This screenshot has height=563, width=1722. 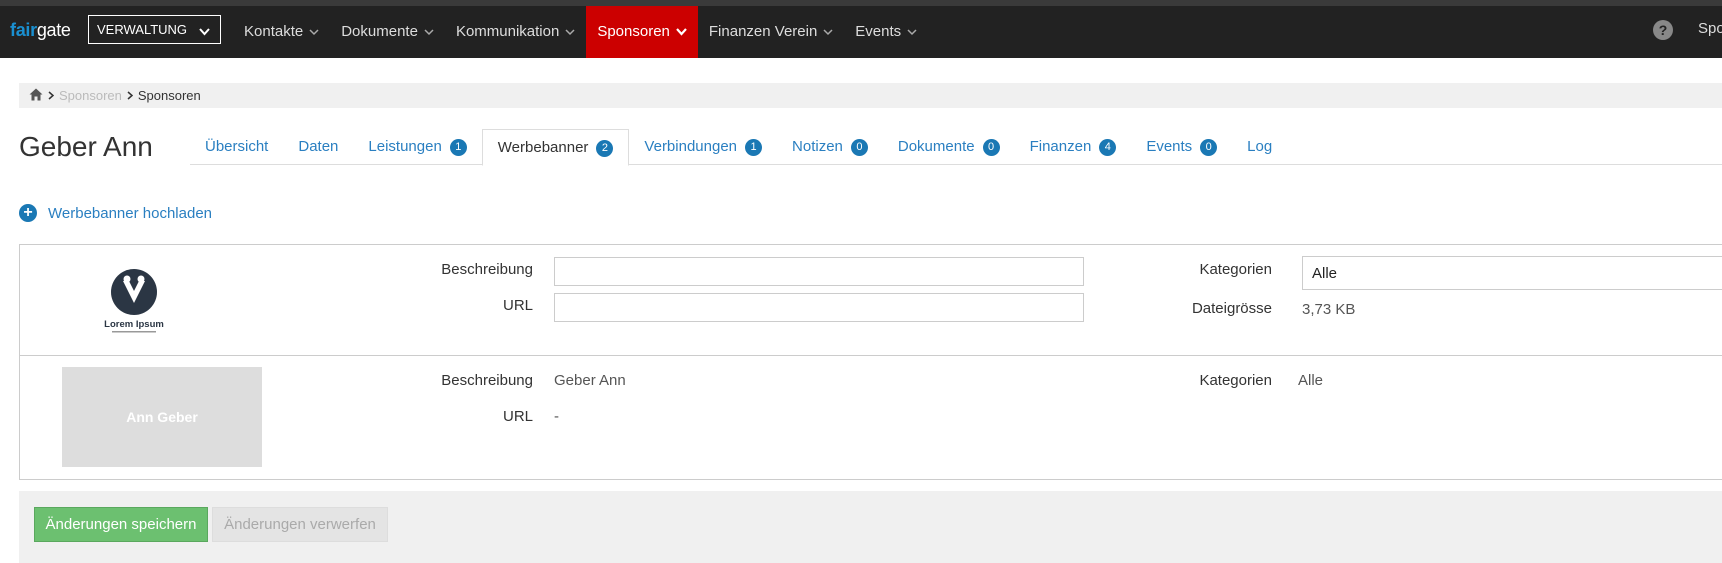 What do you see at coordinates (1259, 147) in the screenshot?
I see `tab-log: Log` at bounding box center [1259, 147].